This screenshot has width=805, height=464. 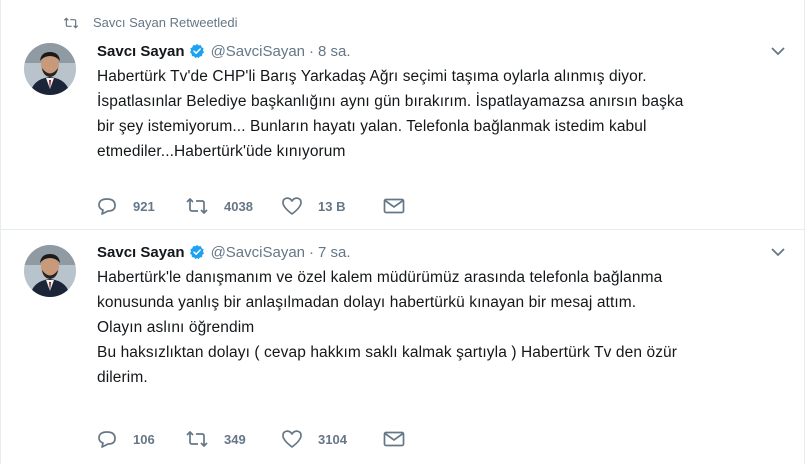 I want to click on like-count: 13 B, so click(x=332, y=206).